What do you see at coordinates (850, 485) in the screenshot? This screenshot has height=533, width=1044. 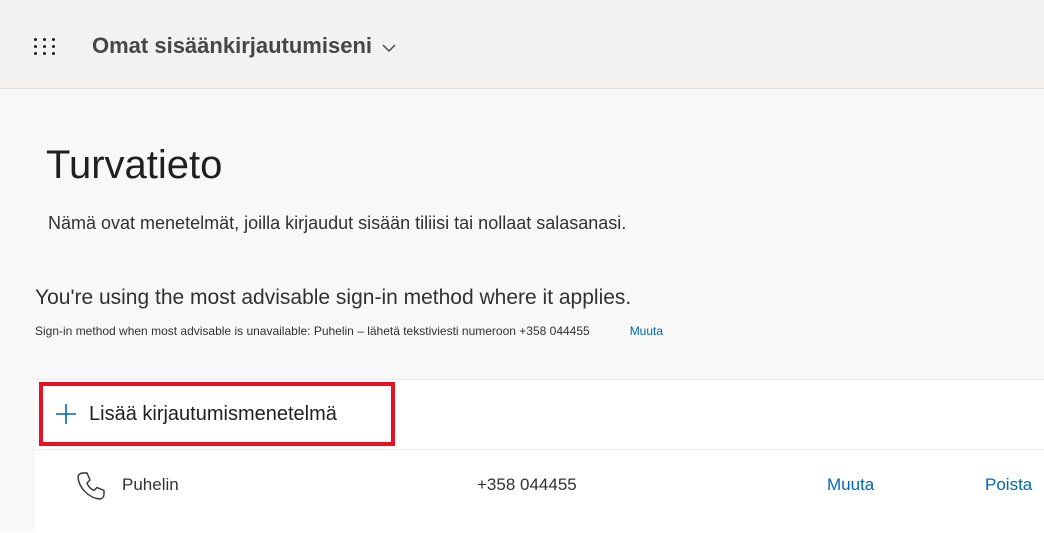 I see `method-change-link: Muuta` at bounding box center [850, 485].